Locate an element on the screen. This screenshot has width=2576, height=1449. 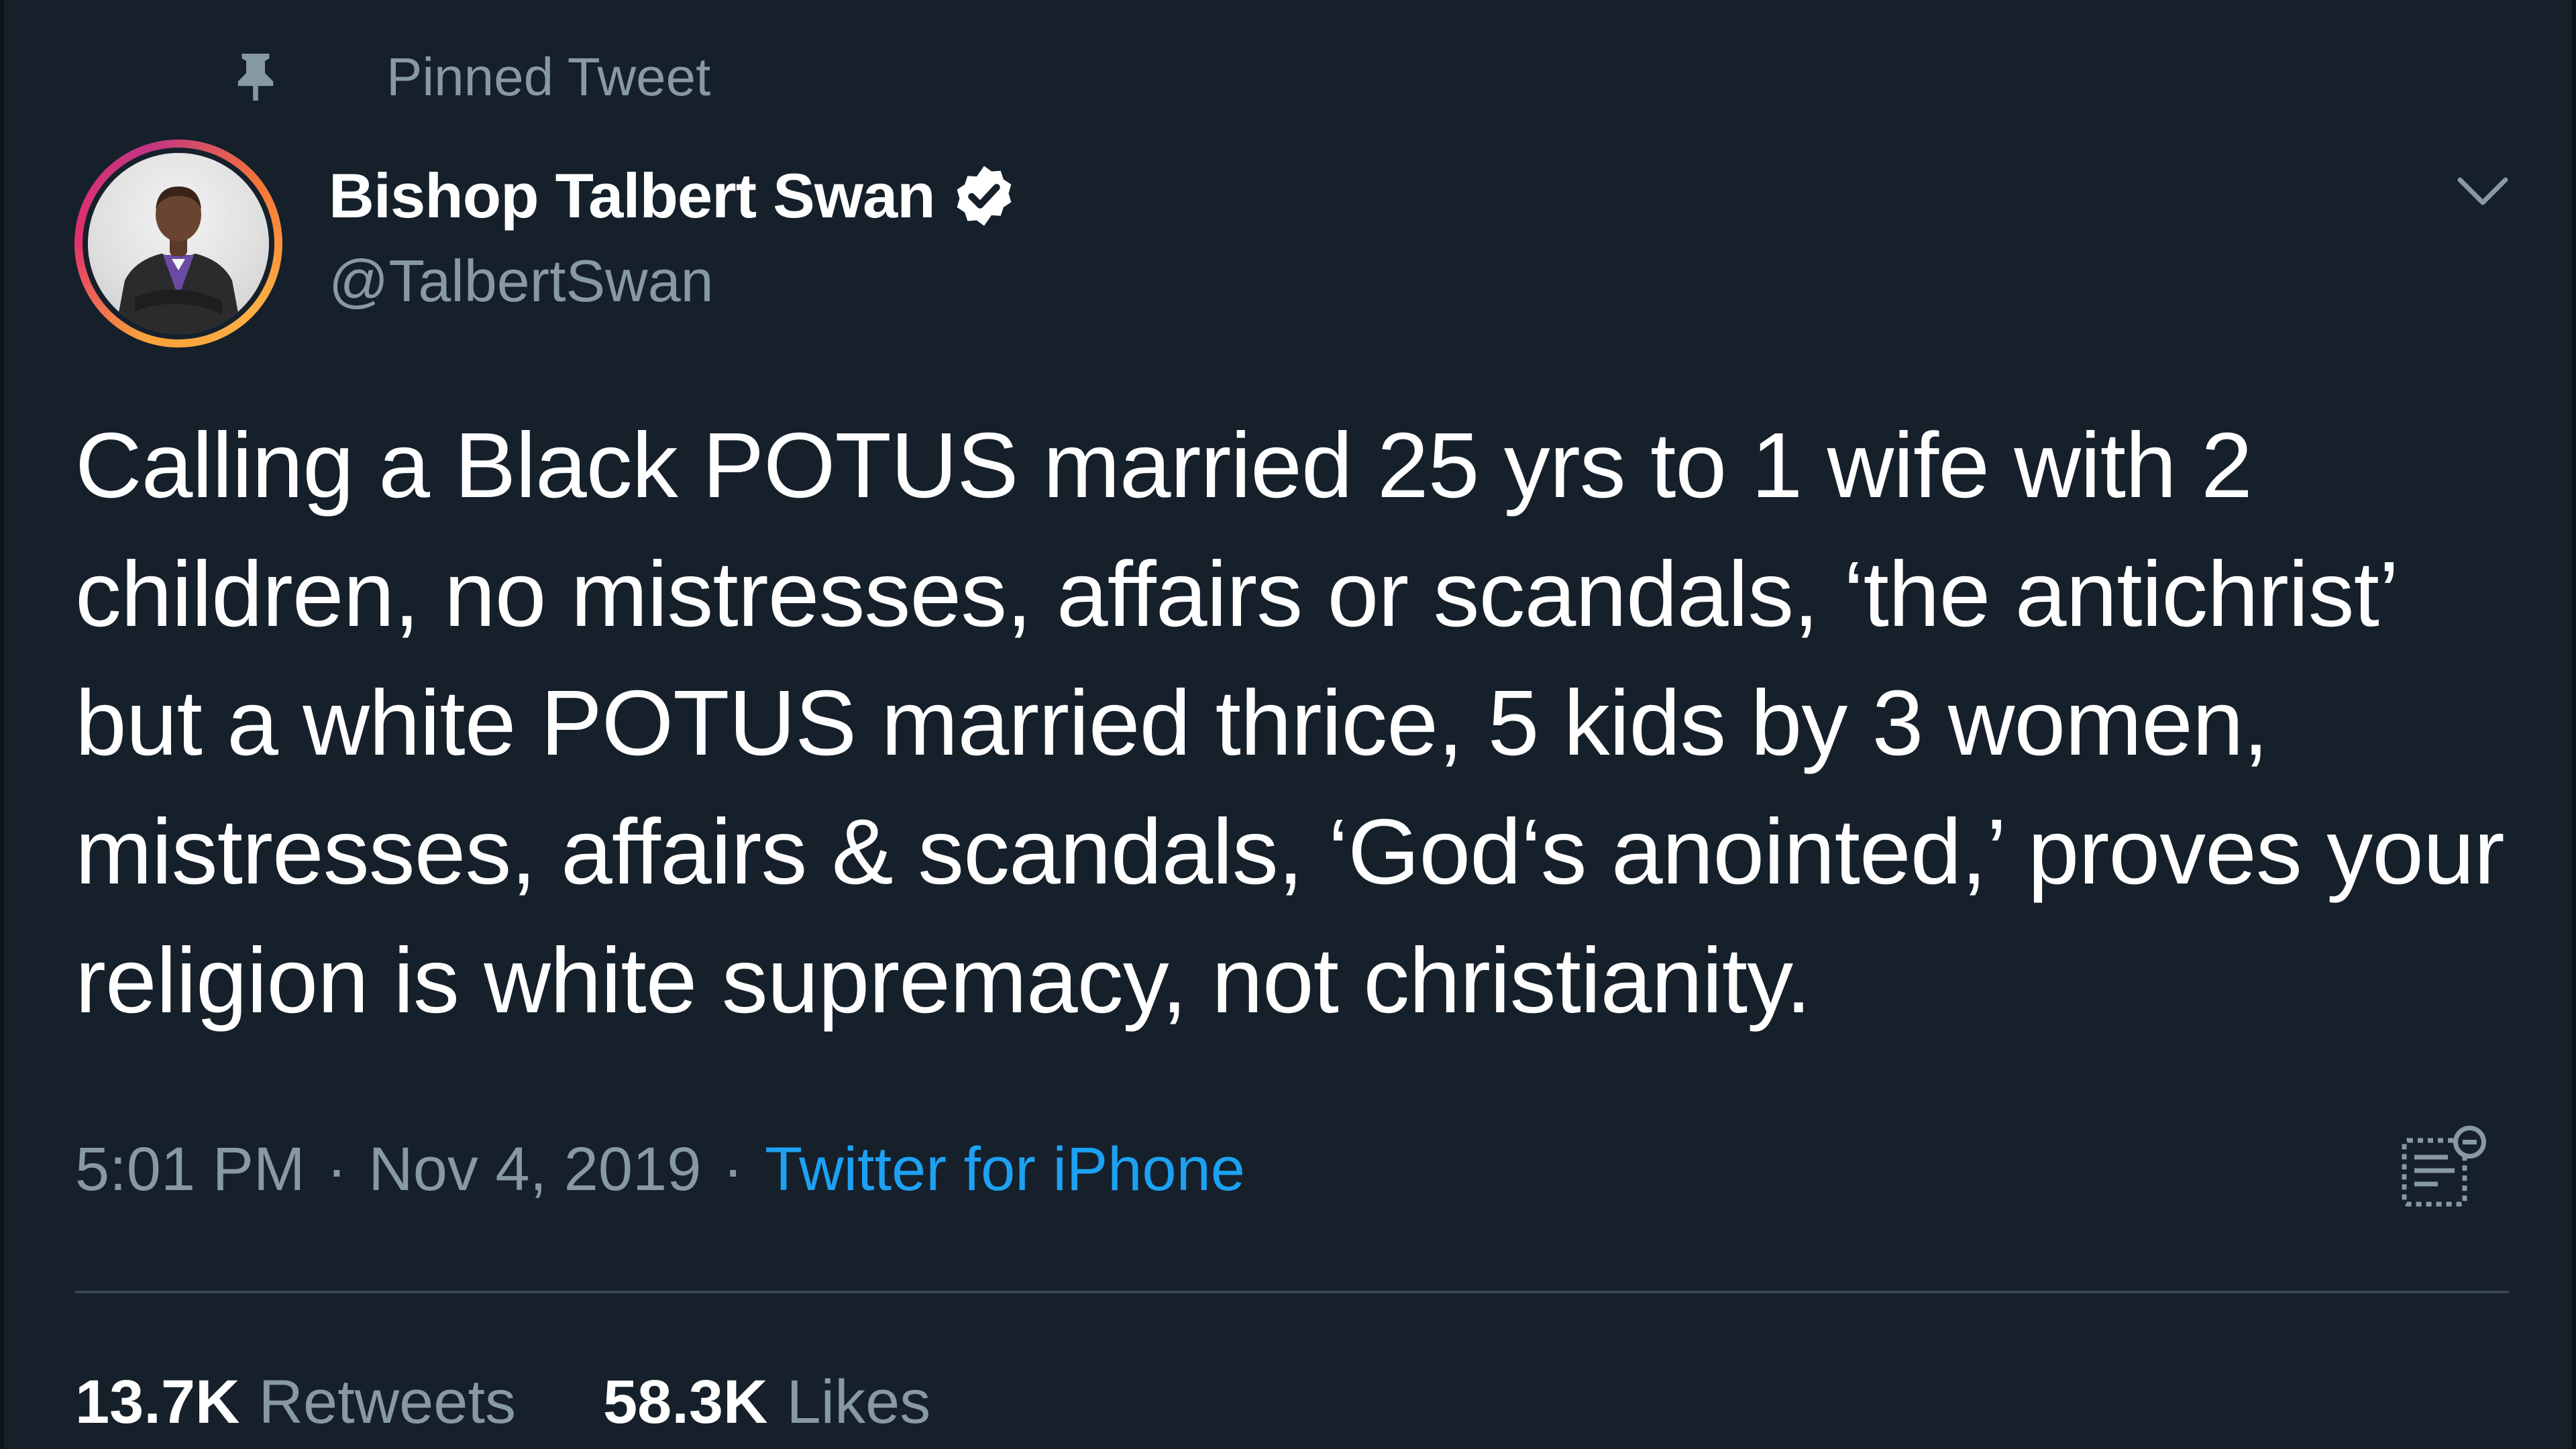
avatar-photo is located at coordinates (178, 243).